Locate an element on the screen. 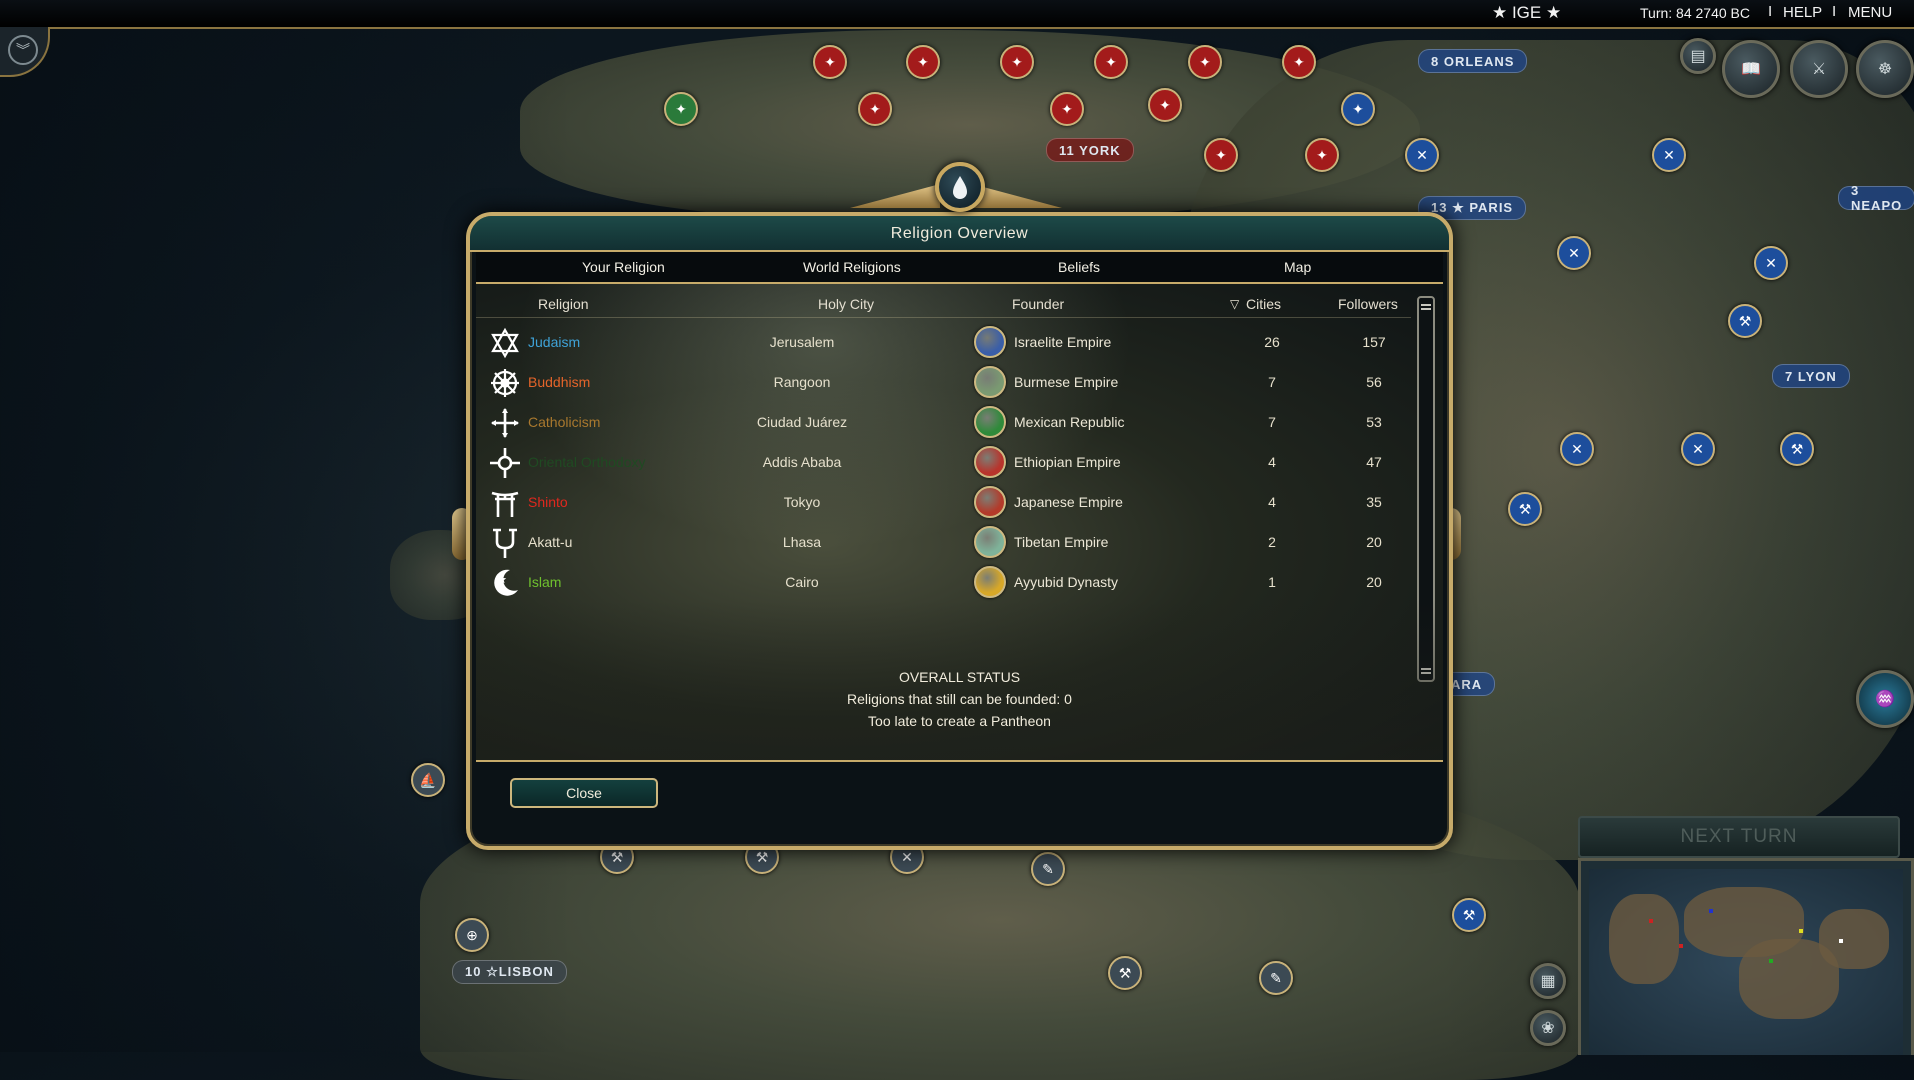 This screenshot has height=1080, width=1914. follower-count: 53 is located at coordinates (1374, 422).